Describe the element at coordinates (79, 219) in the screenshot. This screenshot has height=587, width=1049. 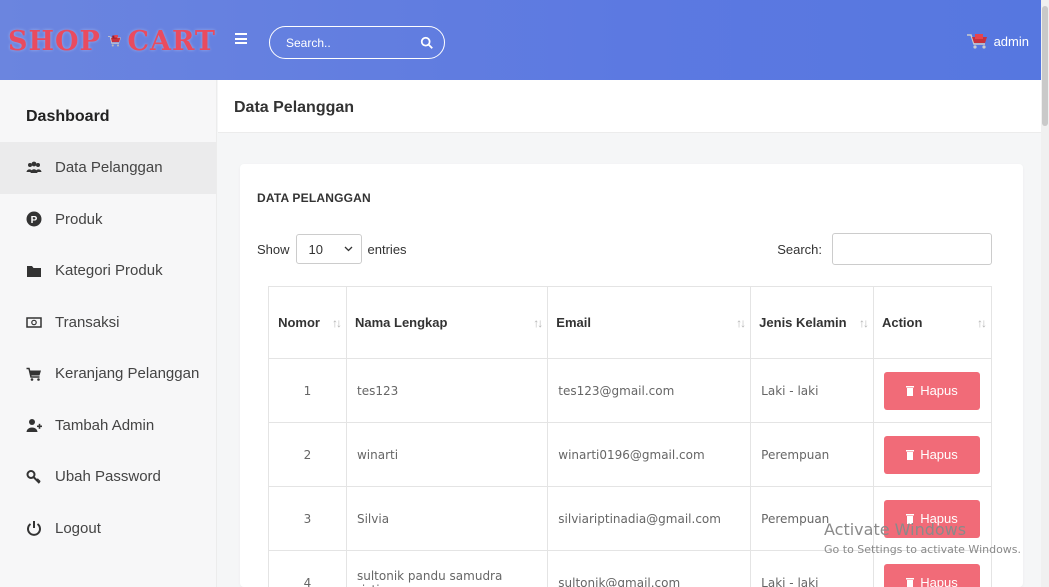
I see `sidebar-item-label: Produk` at that location.